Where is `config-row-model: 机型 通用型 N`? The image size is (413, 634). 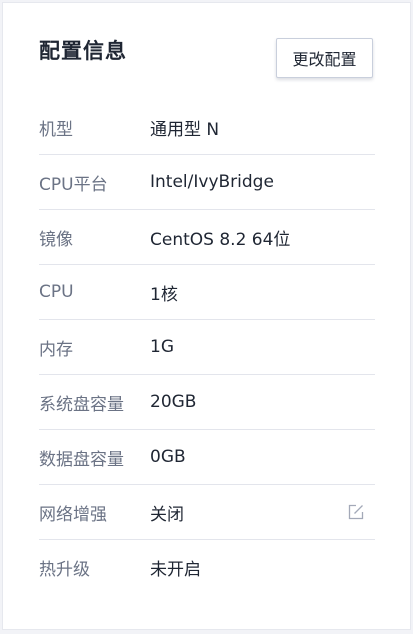
config-row-model: 机型 通用型 N is located at coordinates (207, 127).